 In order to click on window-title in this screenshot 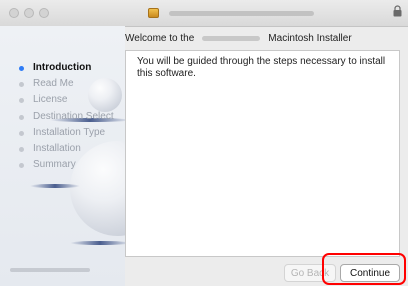, I will do `click(231, 13)`.